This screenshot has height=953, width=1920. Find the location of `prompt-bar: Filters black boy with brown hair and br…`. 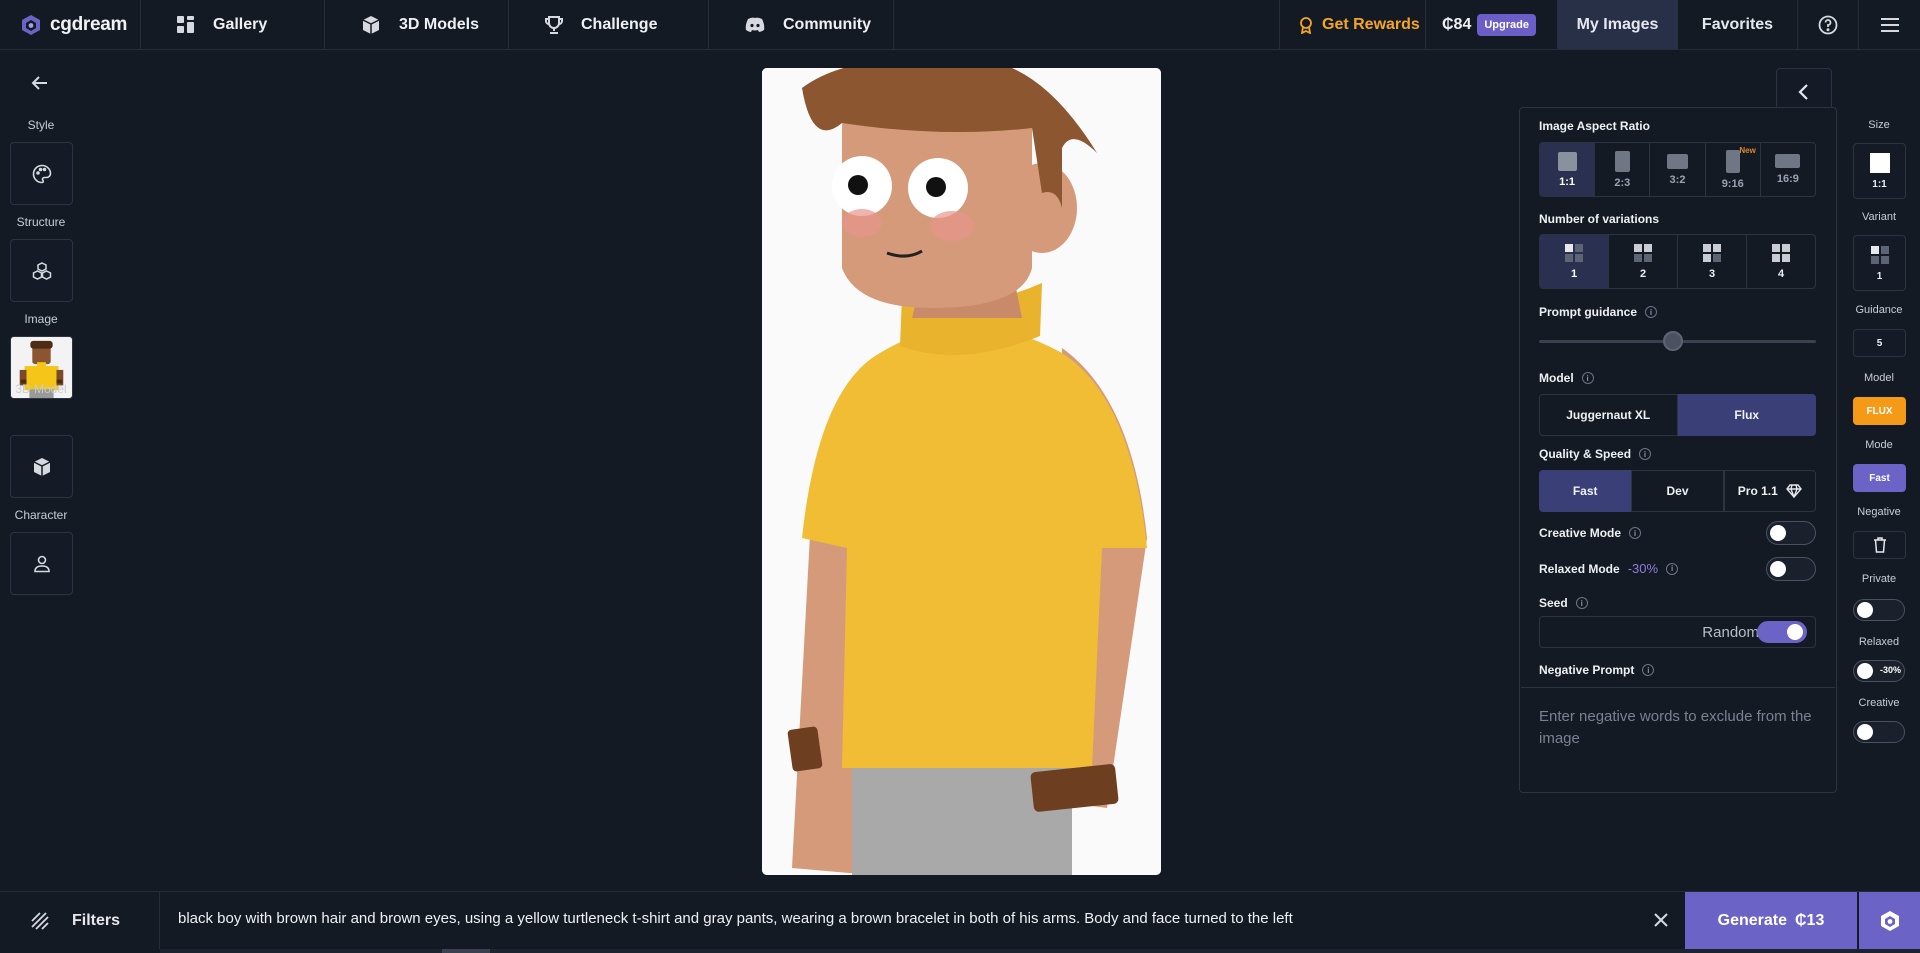

prompt-bar: Filters black boy with brown hair and br… is located at coordinates (960, 922).